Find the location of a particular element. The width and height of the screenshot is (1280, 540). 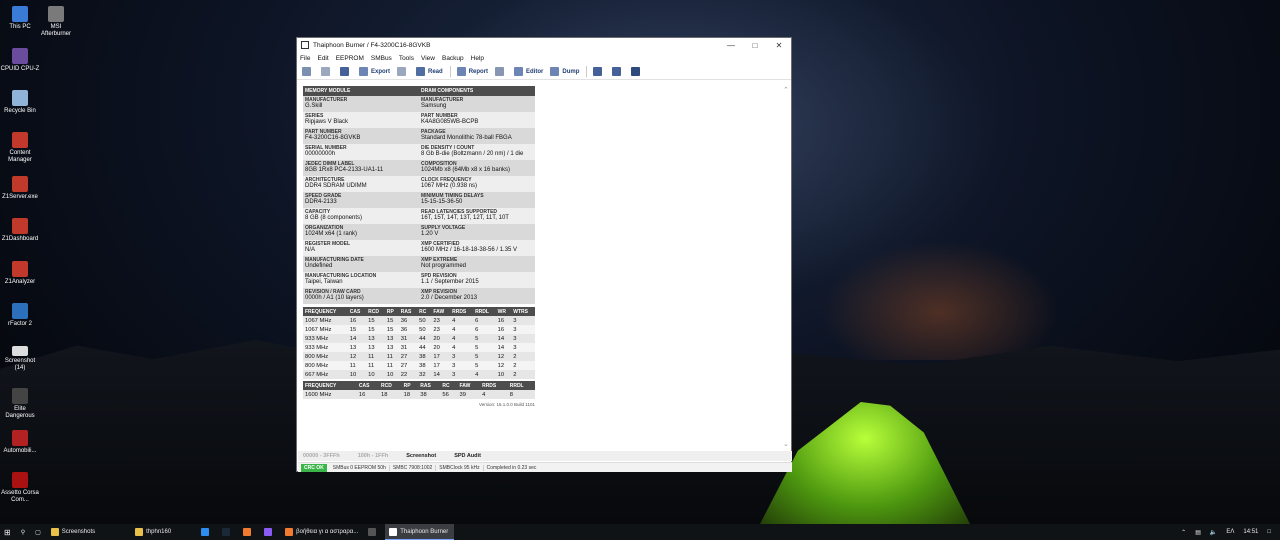

jedec-cell: 3 is located at coordinates (523, 320).